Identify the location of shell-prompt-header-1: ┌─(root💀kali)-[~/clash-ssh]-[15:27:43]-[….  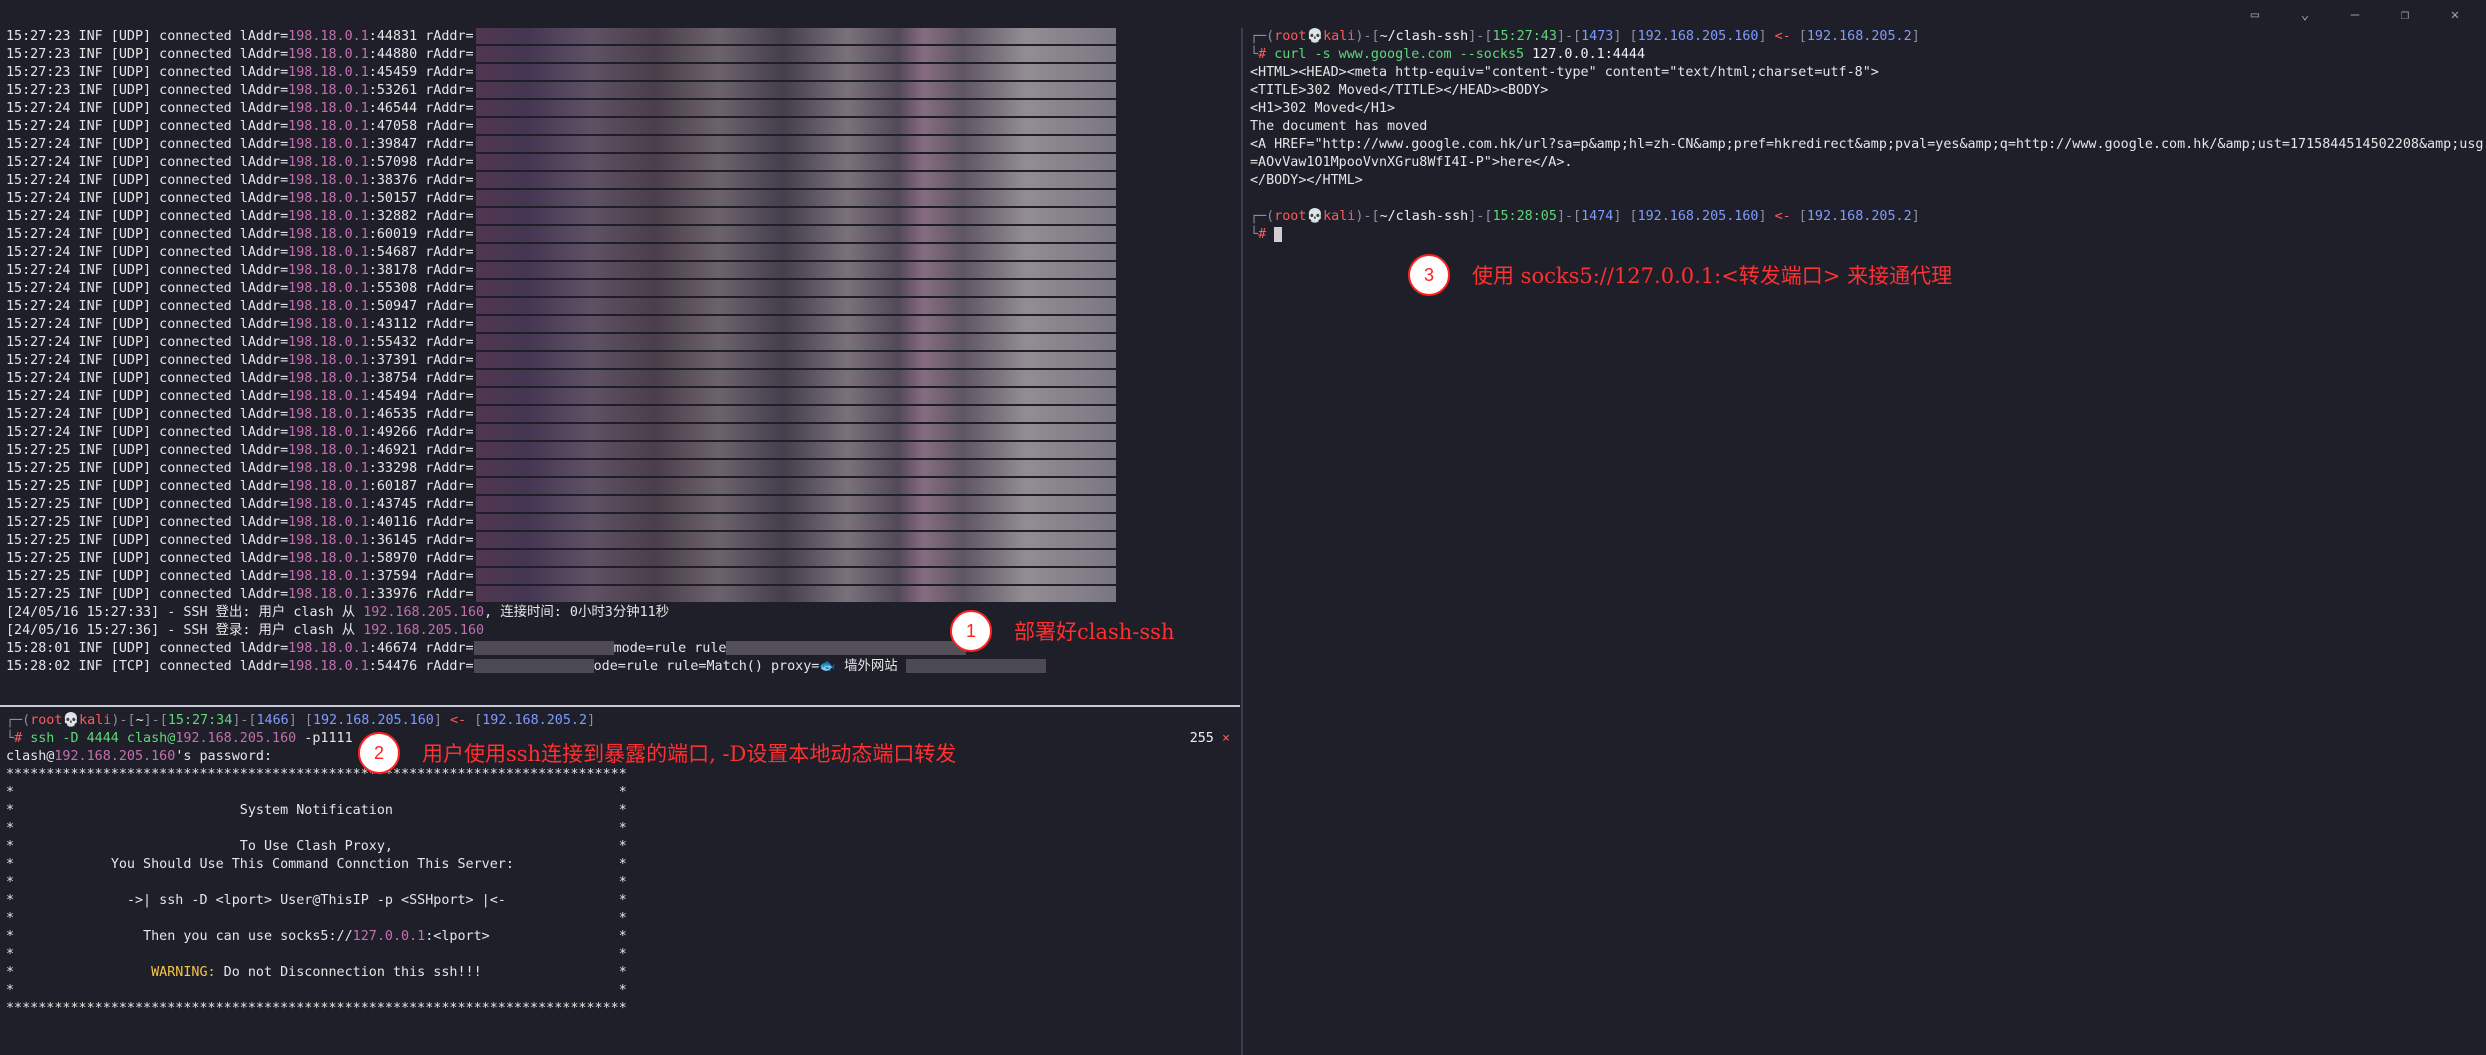
(1585, 36).